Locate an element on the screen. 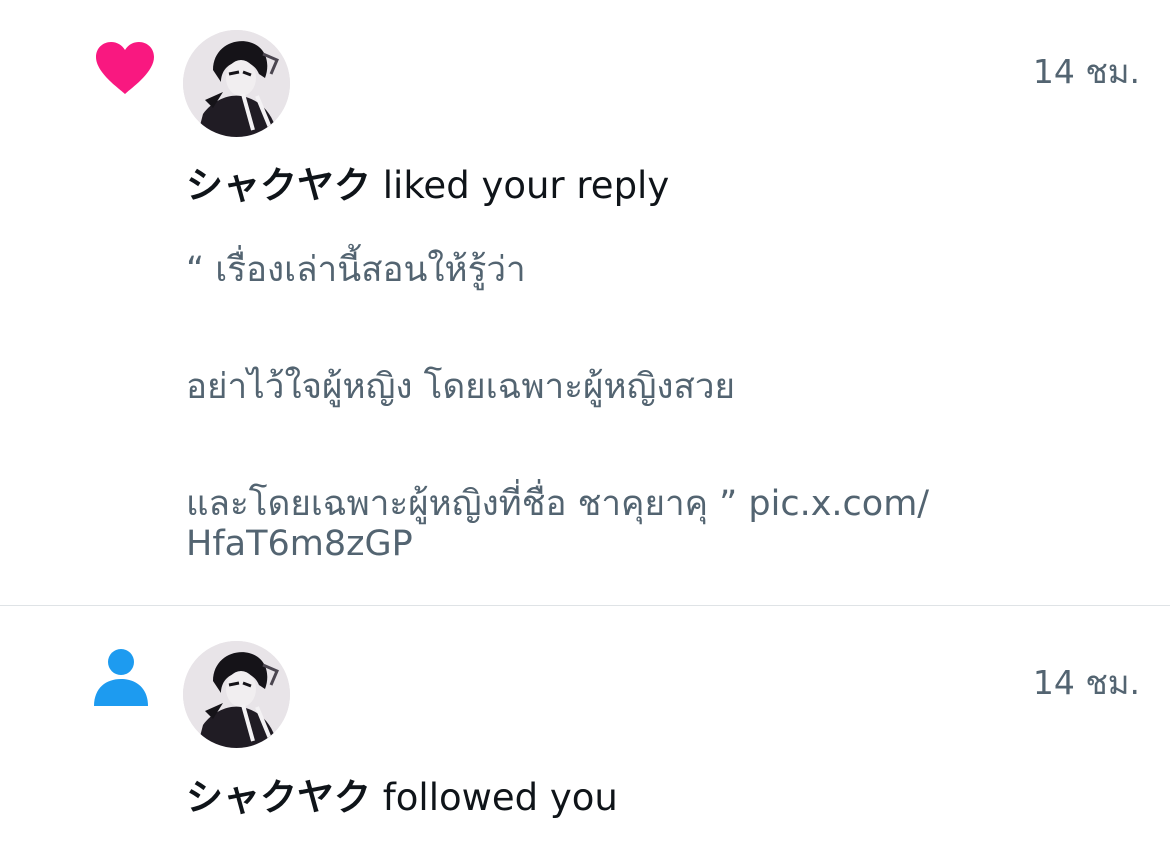 The width and height of the screenshot is (1170, 850). preview-line: อย่าไว้ใจผู้หญิง โดยเฉพาะผู้หญิงสวย is located at coordinates (461, 387).